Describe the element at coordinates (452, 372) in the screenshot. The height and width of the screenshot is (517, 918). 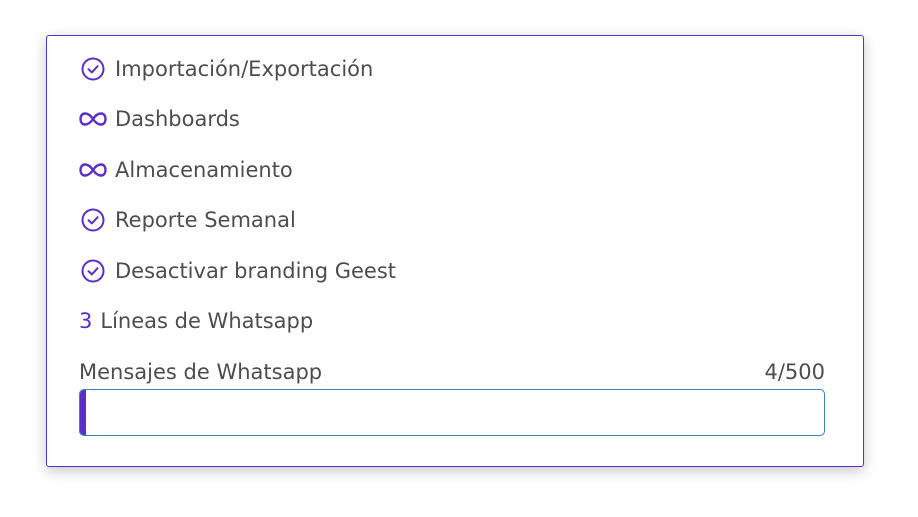
I see `whatsapp-messages-header: Mensajes de Whatsapp 4/500` at that location.